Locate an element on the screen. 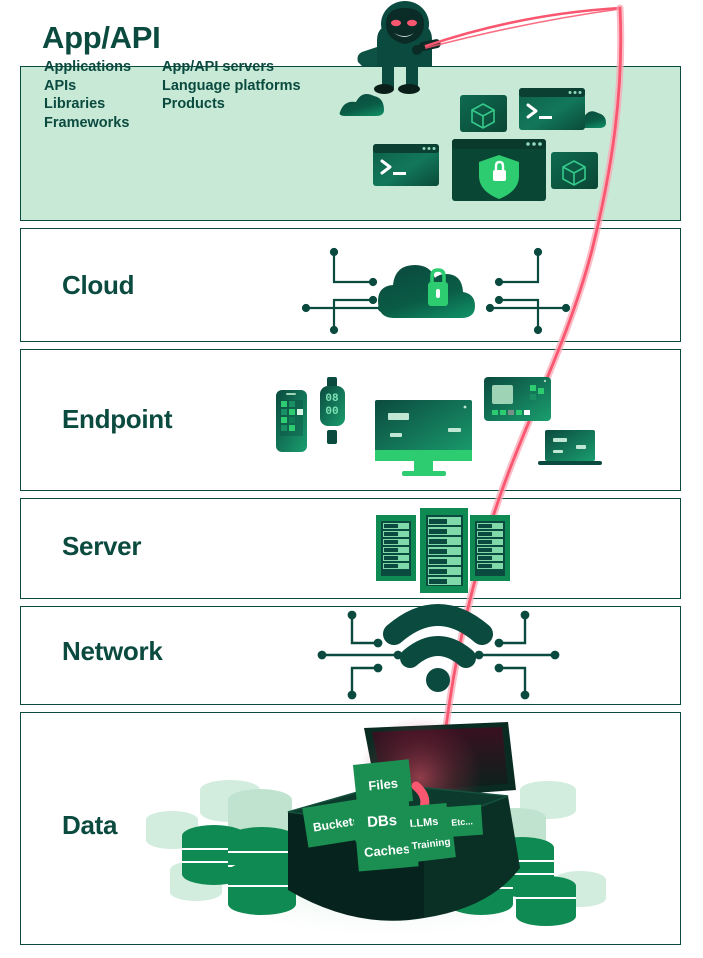 This screenshot has height=958, width=703. app-api-item: Products is located at coordinates (193, 104).